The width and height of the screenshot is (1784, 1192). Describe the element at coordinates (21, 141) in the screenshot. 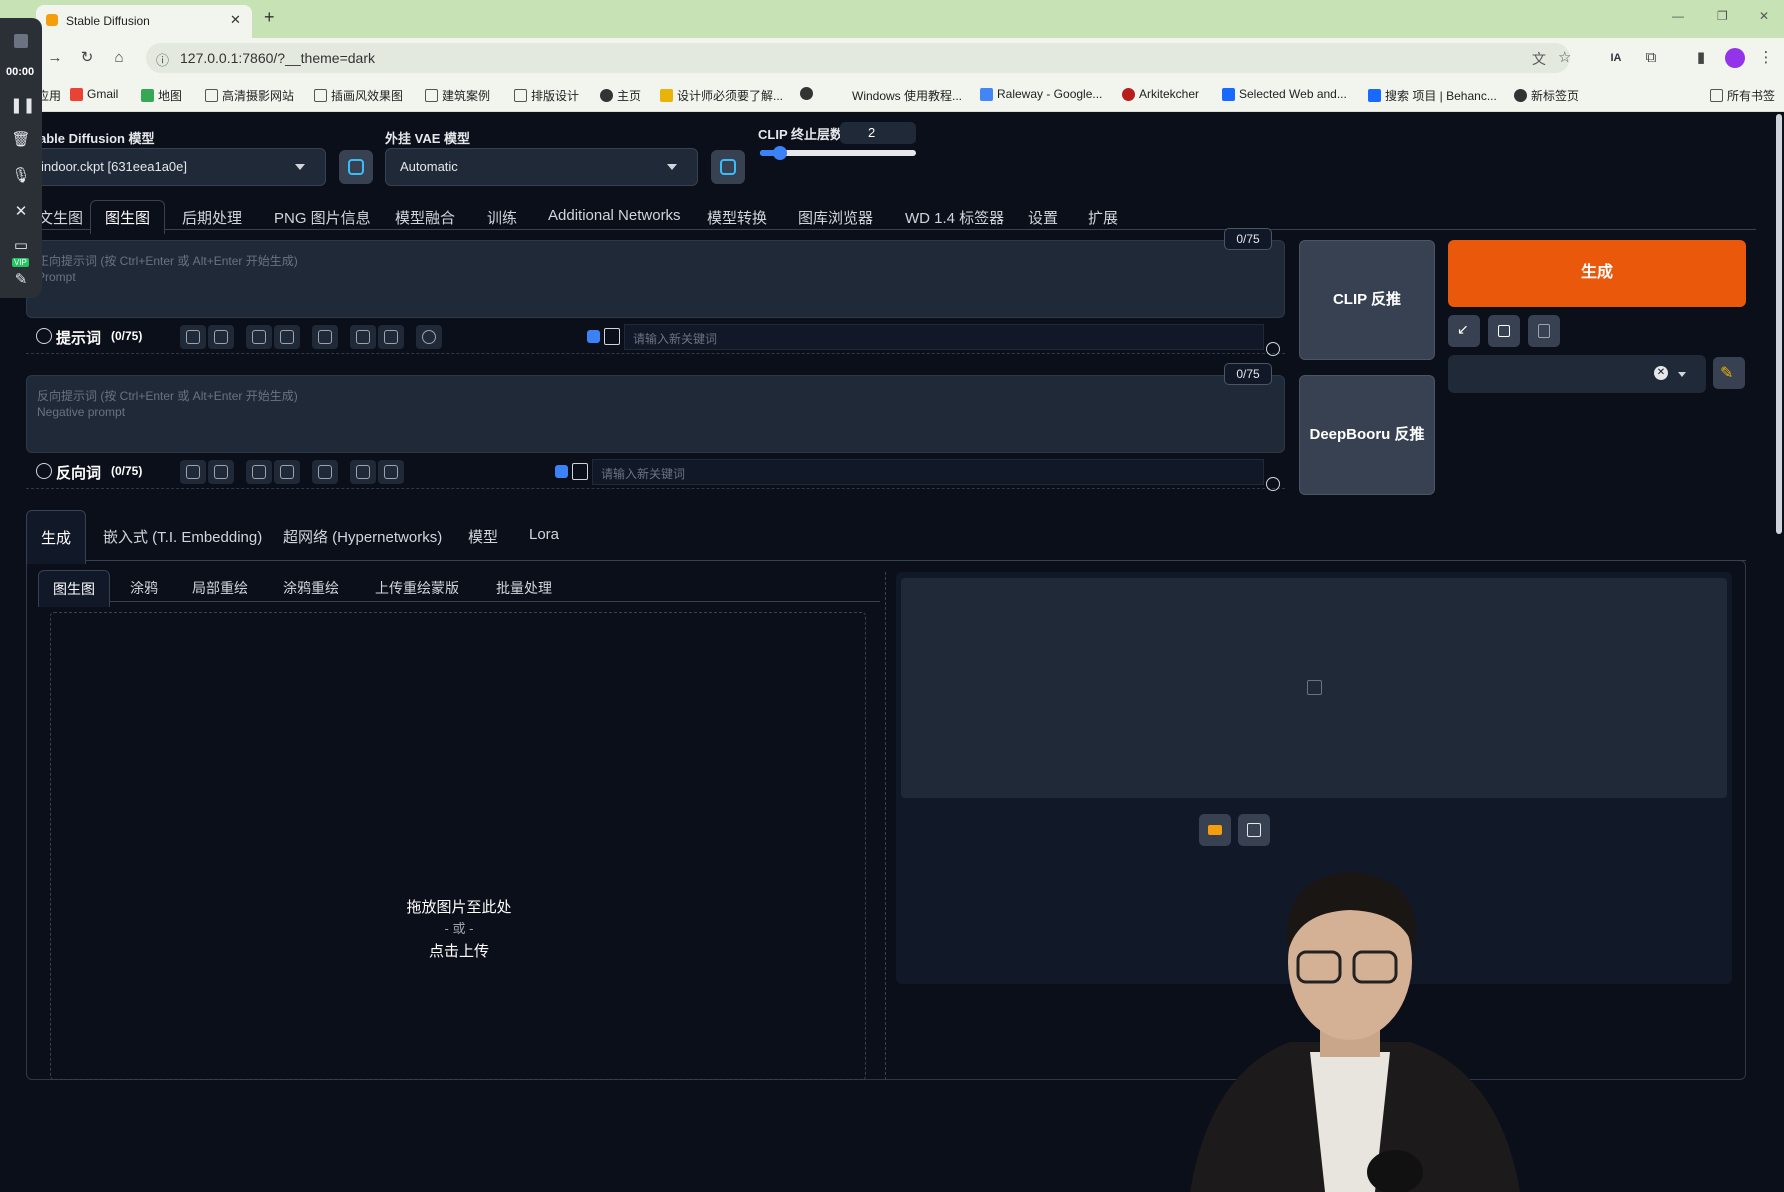

I see `trash-icon: 🗑` at that location.